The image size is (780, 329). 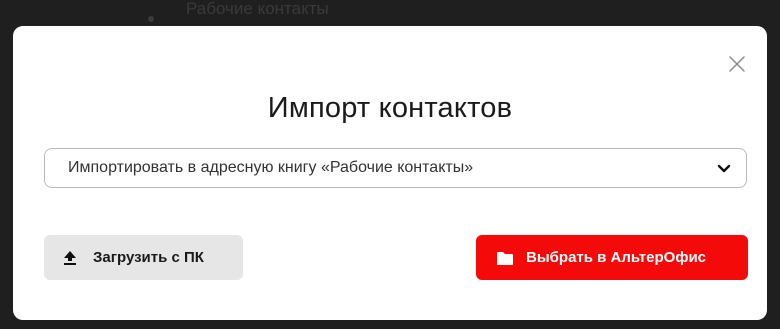 I want to click on choose-button-label: Выбрать в АльтерОфис, so click(x=616, y=257).